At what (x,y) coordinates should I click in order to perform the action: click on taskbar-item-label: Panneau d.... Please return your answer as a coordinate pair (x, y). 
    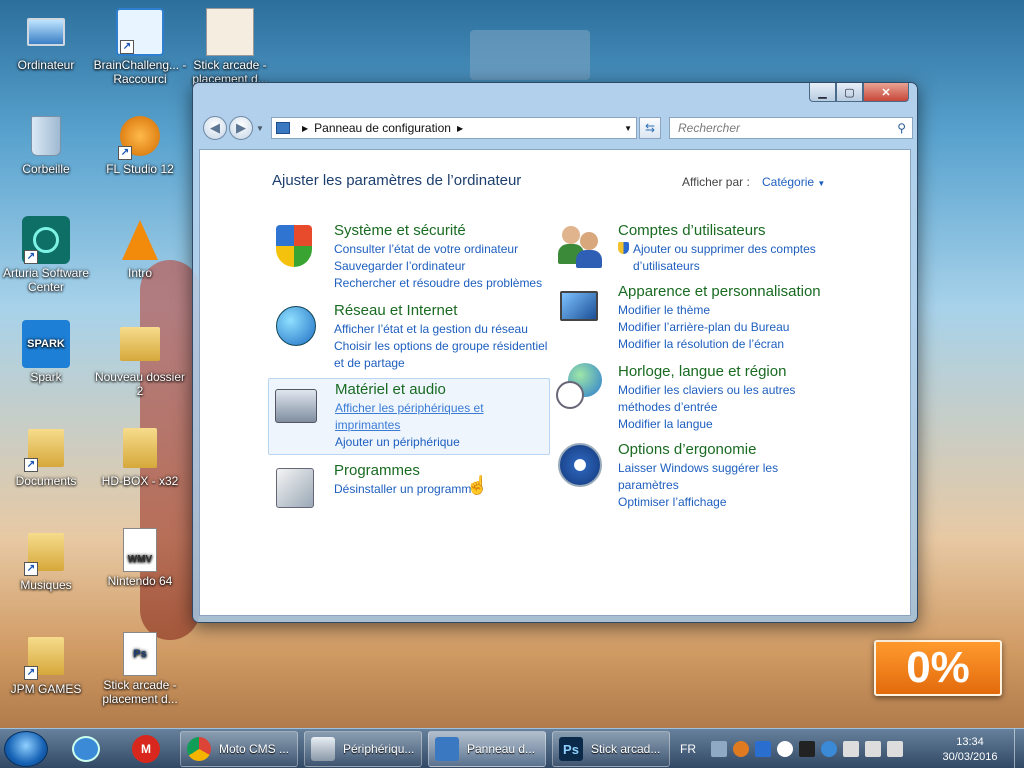
    Looking at the image, I should click on (501, 749).